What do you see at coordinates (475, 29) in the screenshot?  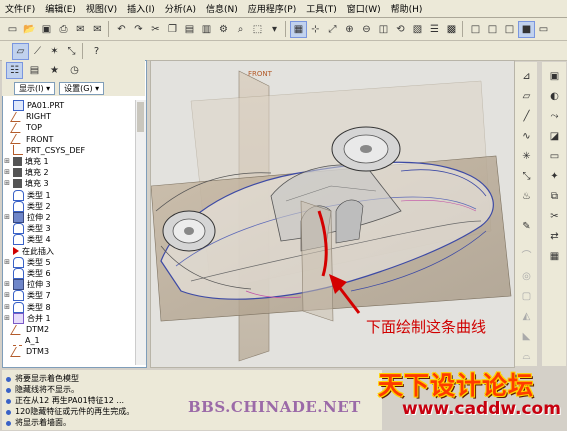 I see `wireframe-icon: □` at bounding box center [475, 29].